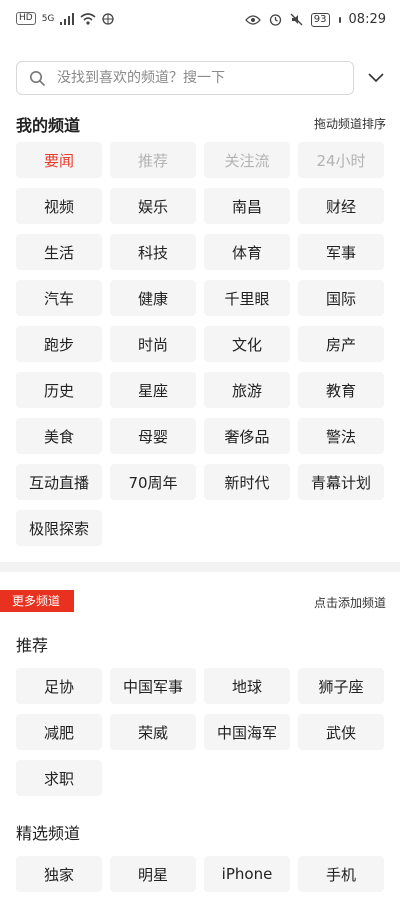 This screenshot has height=914, width=400. What do you see at coordinates (59, 778) in the screenshot?
I see `channel-item: 求职` at bounding box center [59, 778].